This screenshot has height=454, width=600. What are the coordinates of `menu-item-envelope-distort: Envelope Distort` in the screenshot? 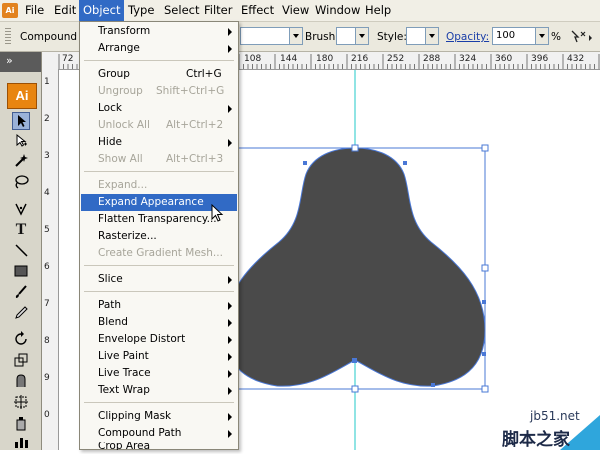 It's located at (159, 339).